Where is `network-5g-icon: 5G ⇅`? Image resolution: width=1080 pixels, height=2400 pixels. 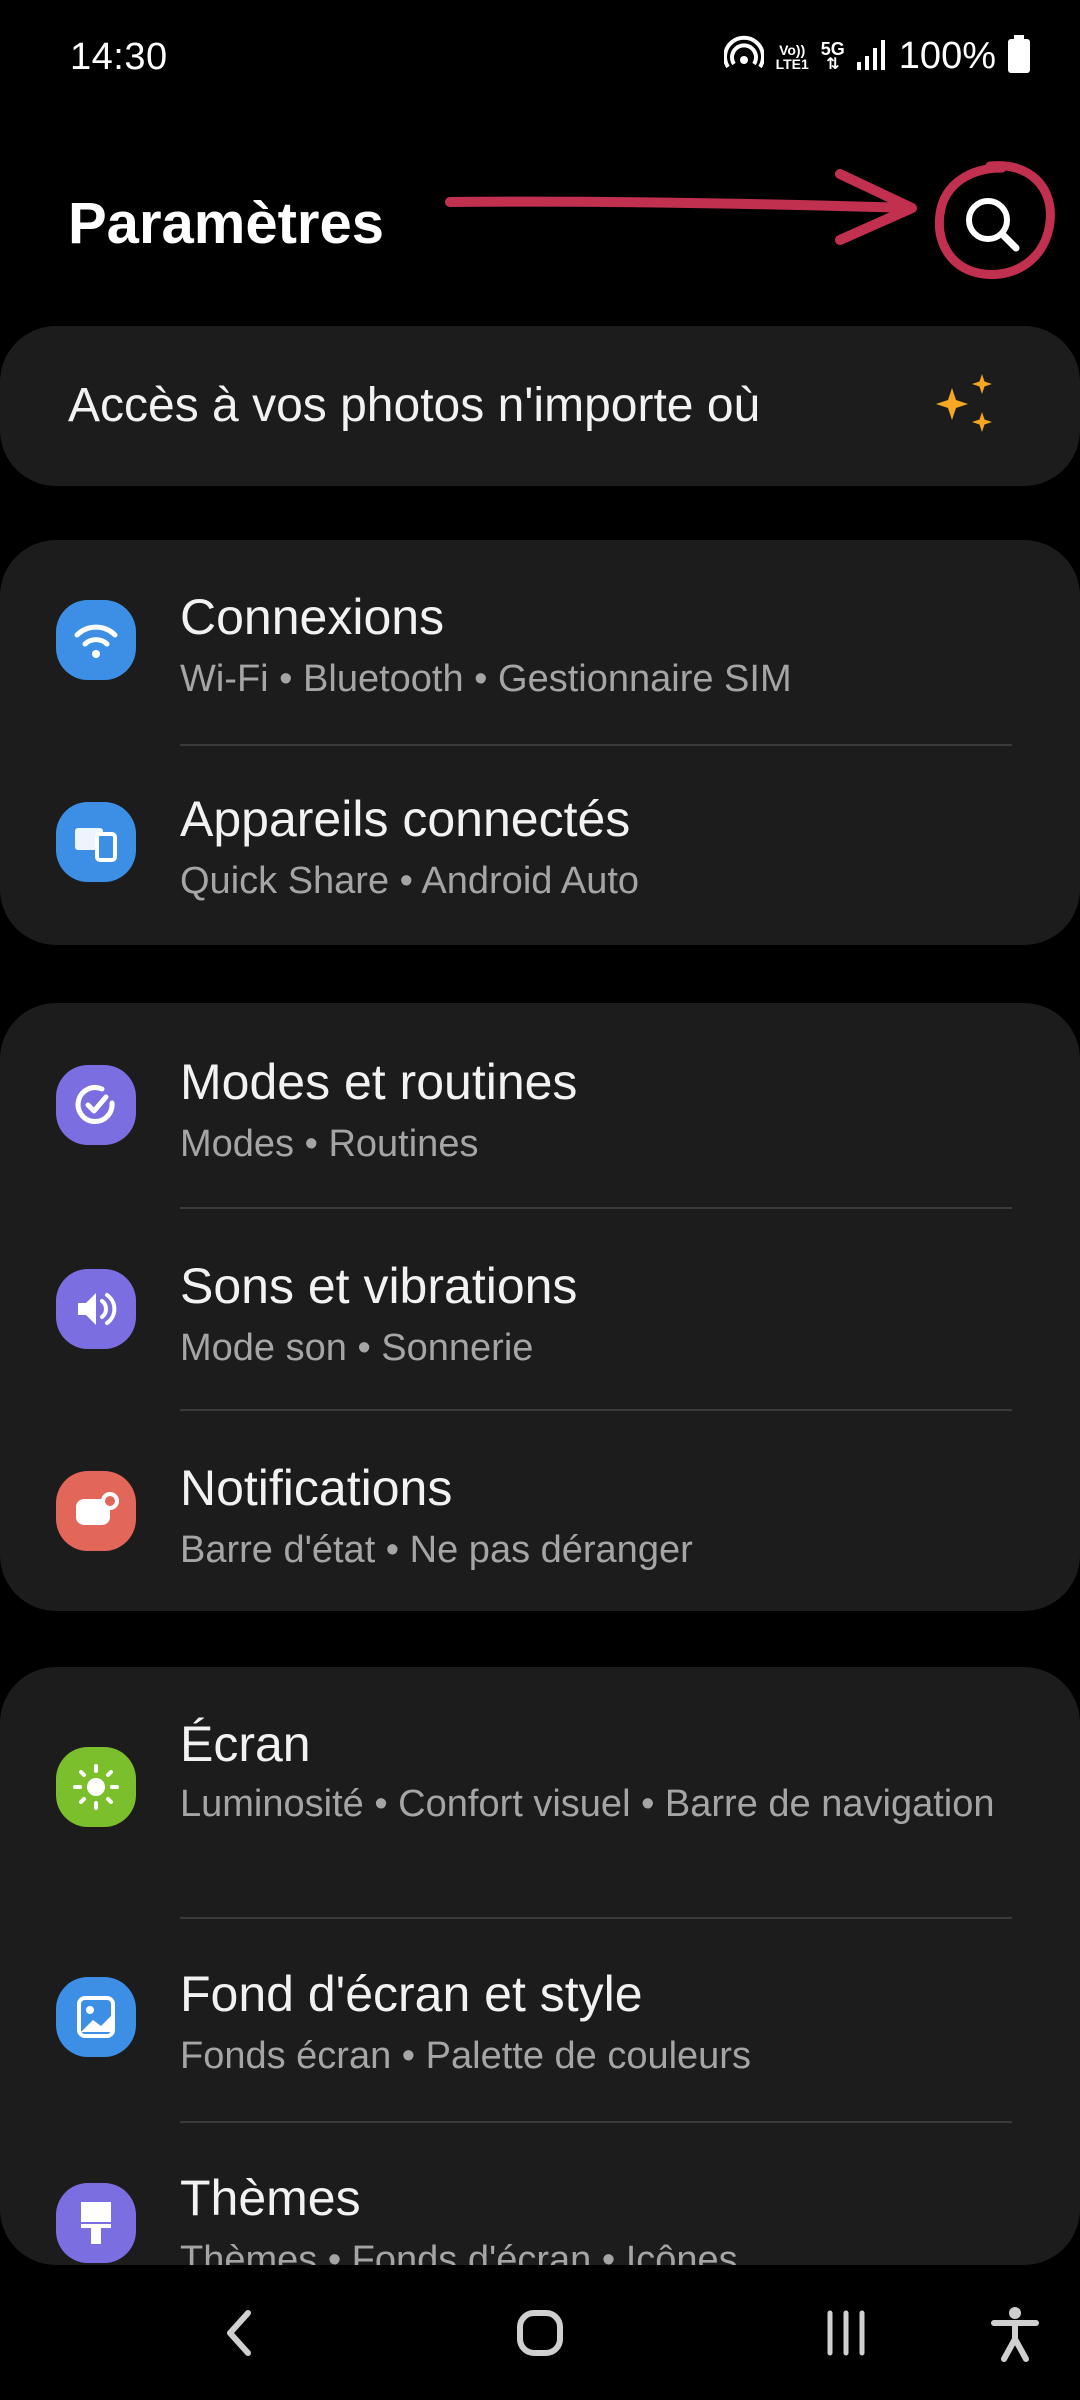
network-5g-icon: 5G ⇅ is located at coordinates (832, 55).